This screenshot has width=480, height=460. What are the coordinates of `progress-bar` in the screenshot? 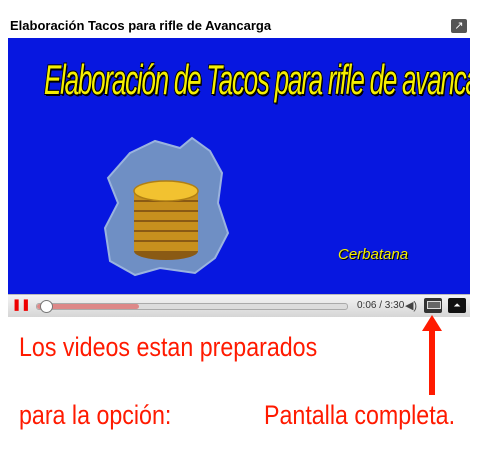 It's located at (192, 306).